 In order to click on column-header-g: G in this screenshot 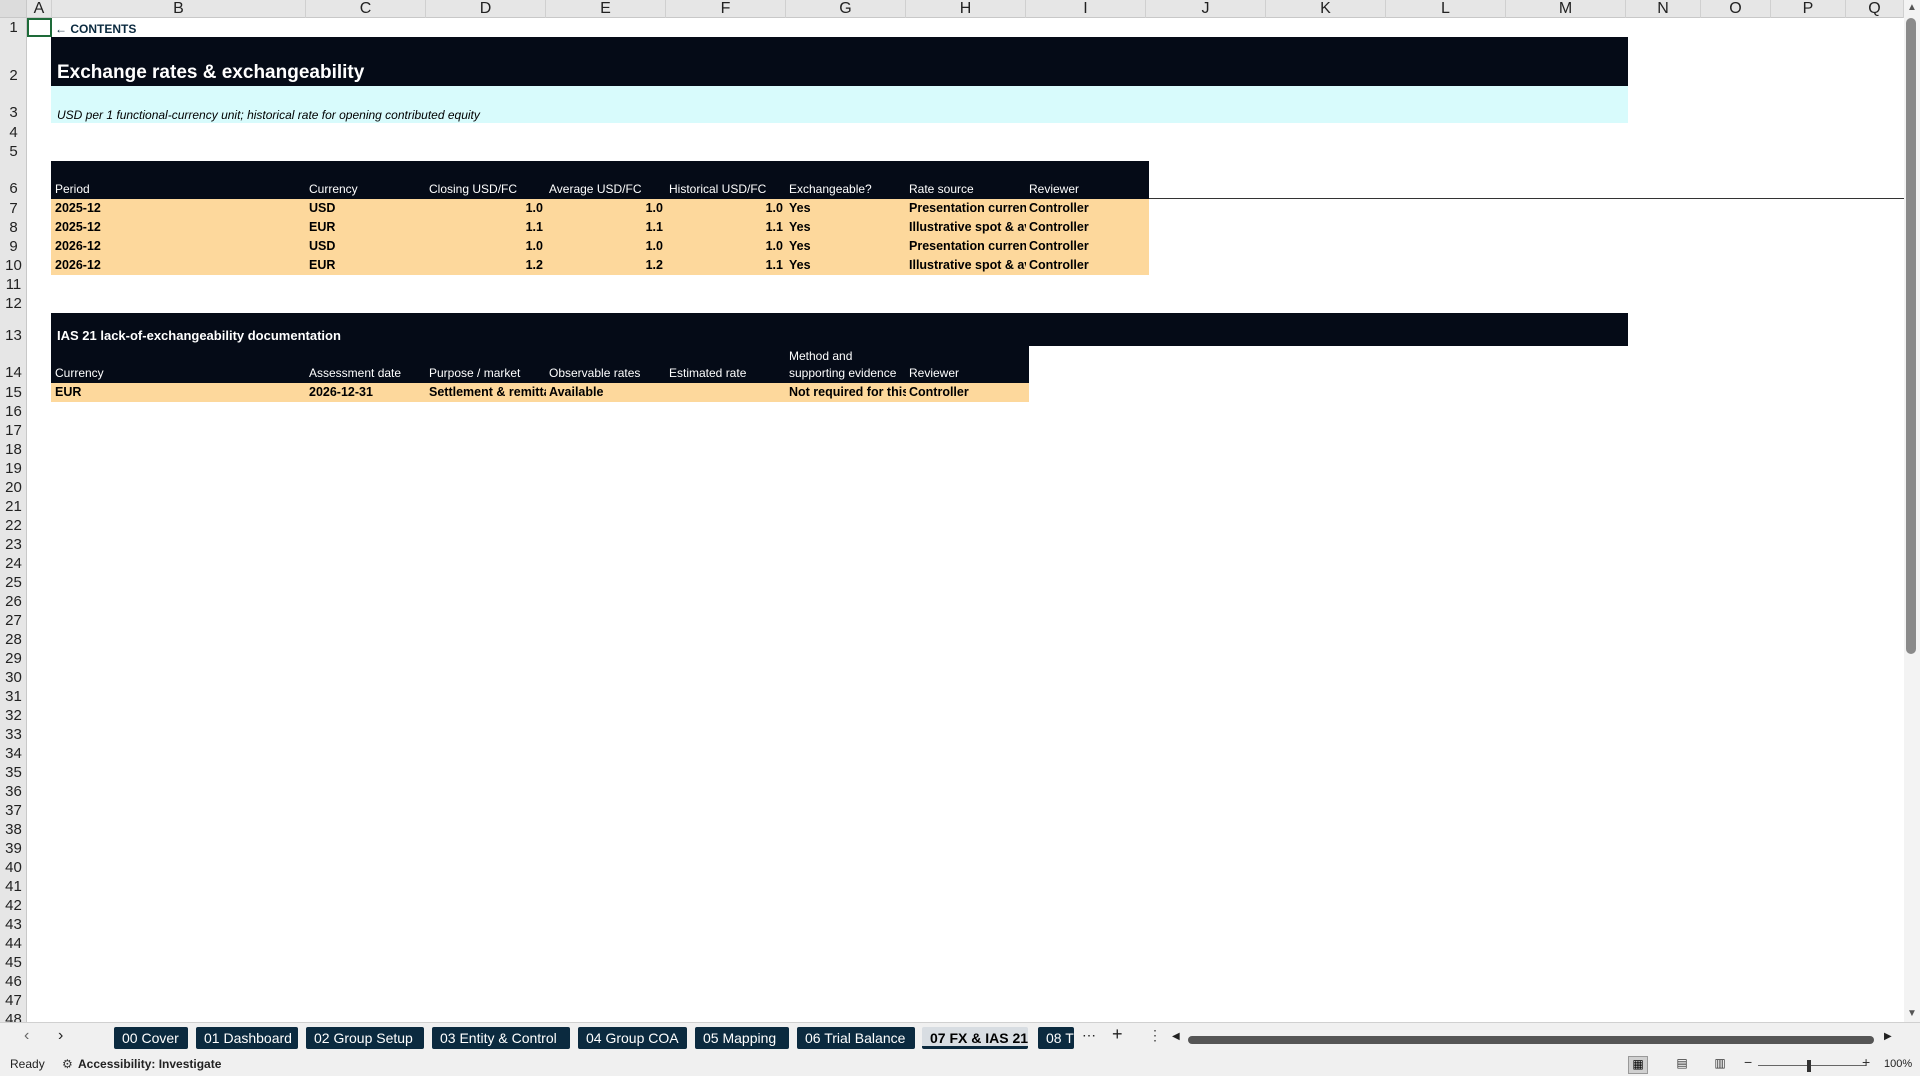, I will do `click(846, 9)`.